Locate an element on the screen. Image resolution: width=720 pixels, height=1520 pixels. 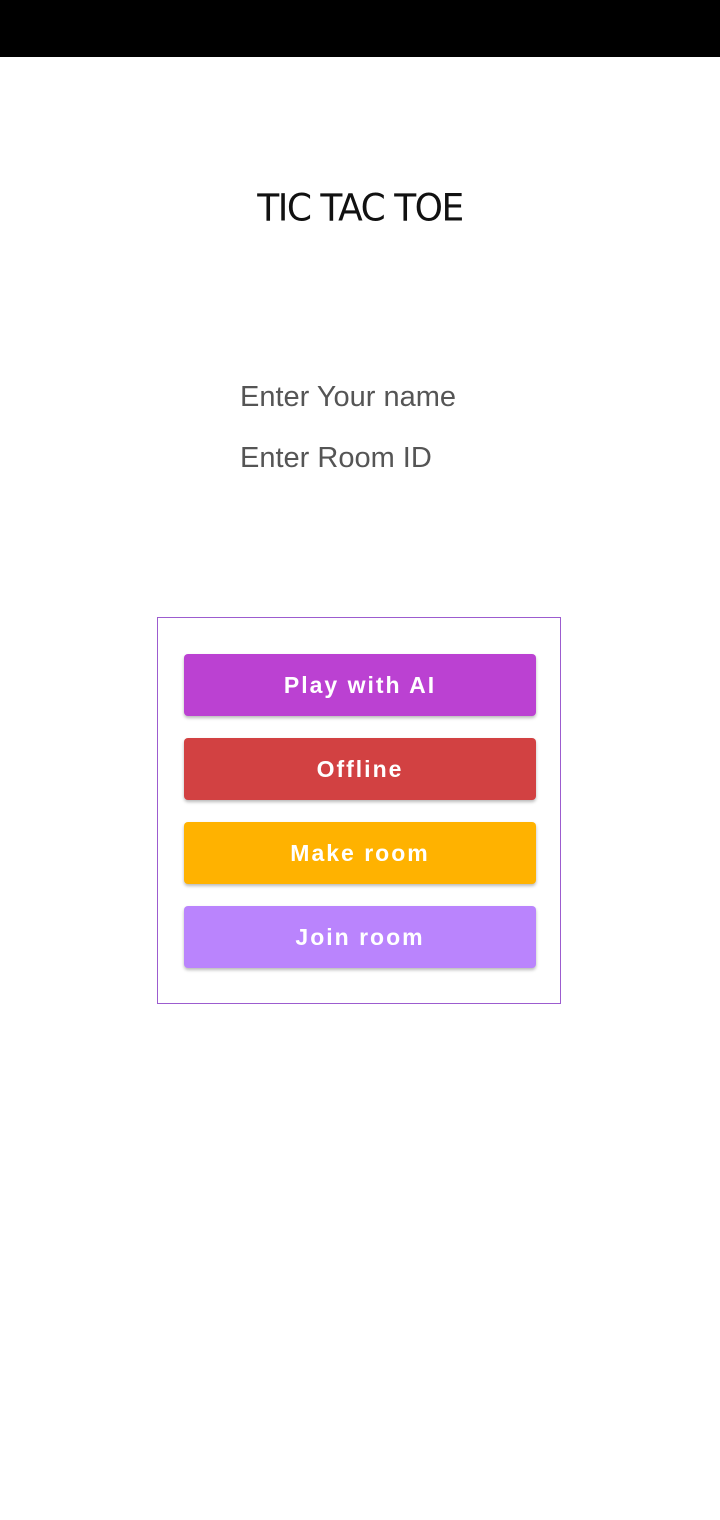
play-with-ai-button: Play with AI is located at coordinates (360, 685).